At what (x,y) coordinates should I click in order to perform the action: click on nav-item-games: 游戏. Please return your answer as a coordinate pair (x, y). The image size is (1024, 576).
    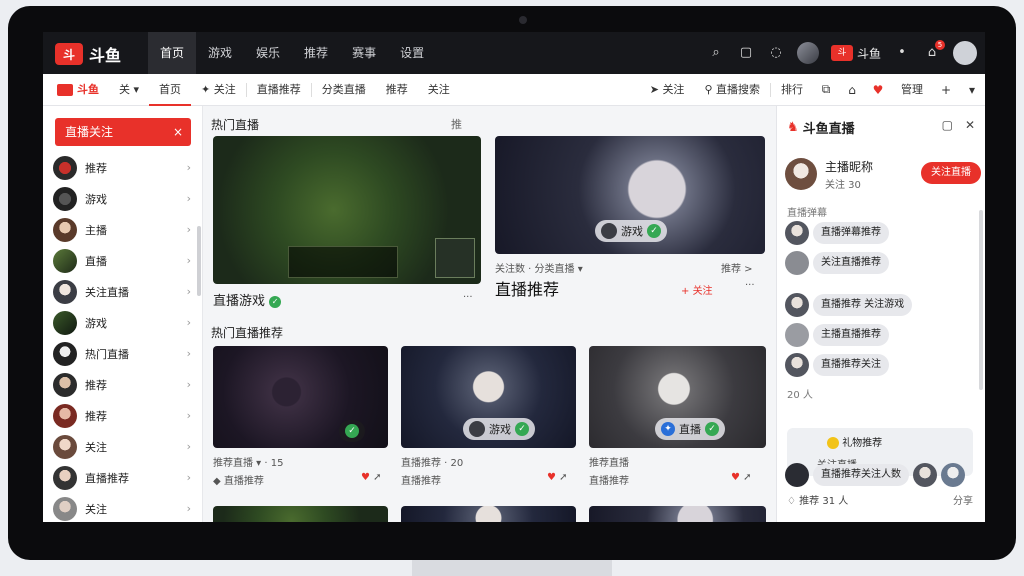
    Looking at the image, I should click on (220, 53).